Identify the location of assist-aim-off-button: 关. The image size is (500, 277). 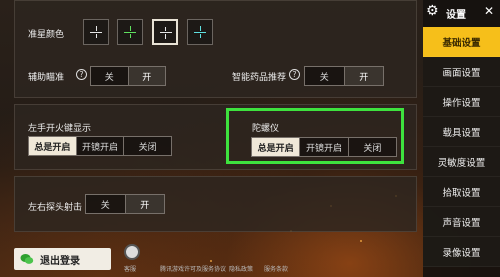
(109, 76).